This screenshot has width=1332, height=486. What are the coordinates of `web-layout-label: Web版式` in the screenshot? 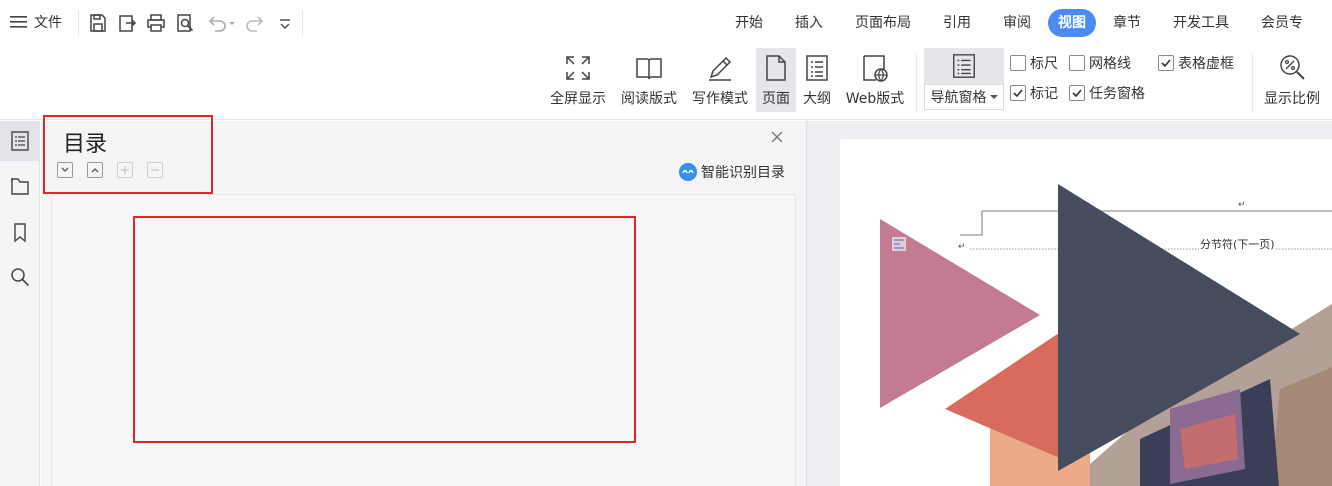 It's located at (875, 99).